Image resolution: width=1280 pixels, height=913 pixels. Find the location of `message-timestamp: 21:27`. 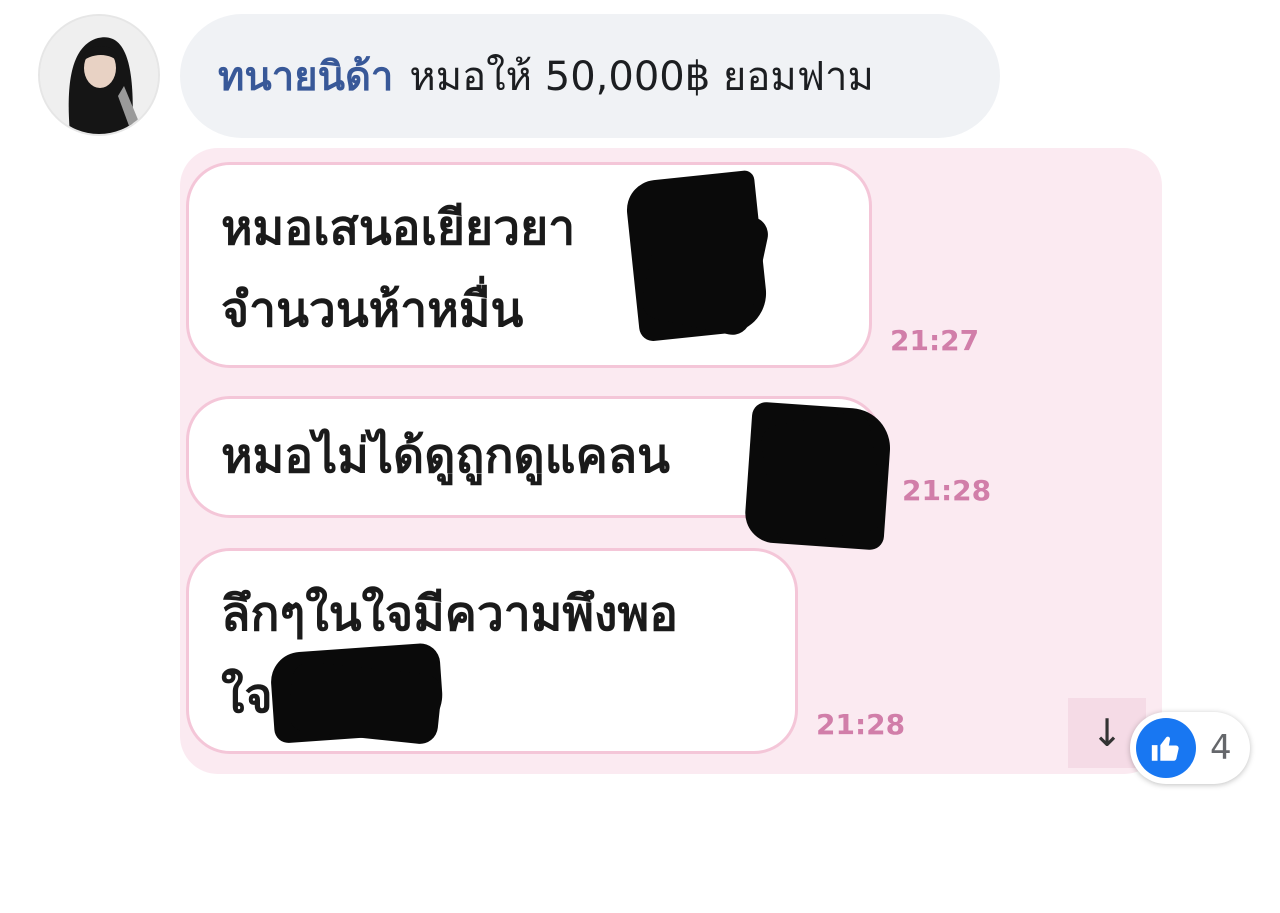

message-timestamp: 21:27 is located at coordinates (935, 340).